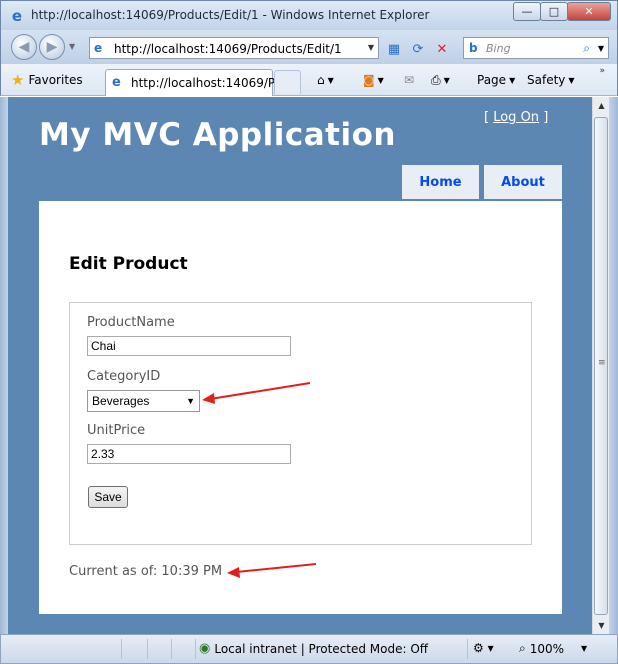 Image resolution: width=618 pixels, height=664 pixels. Describe the element at coordinates (473, 48) in the screenshot. I see `bing-logo-icon: b` at that location.